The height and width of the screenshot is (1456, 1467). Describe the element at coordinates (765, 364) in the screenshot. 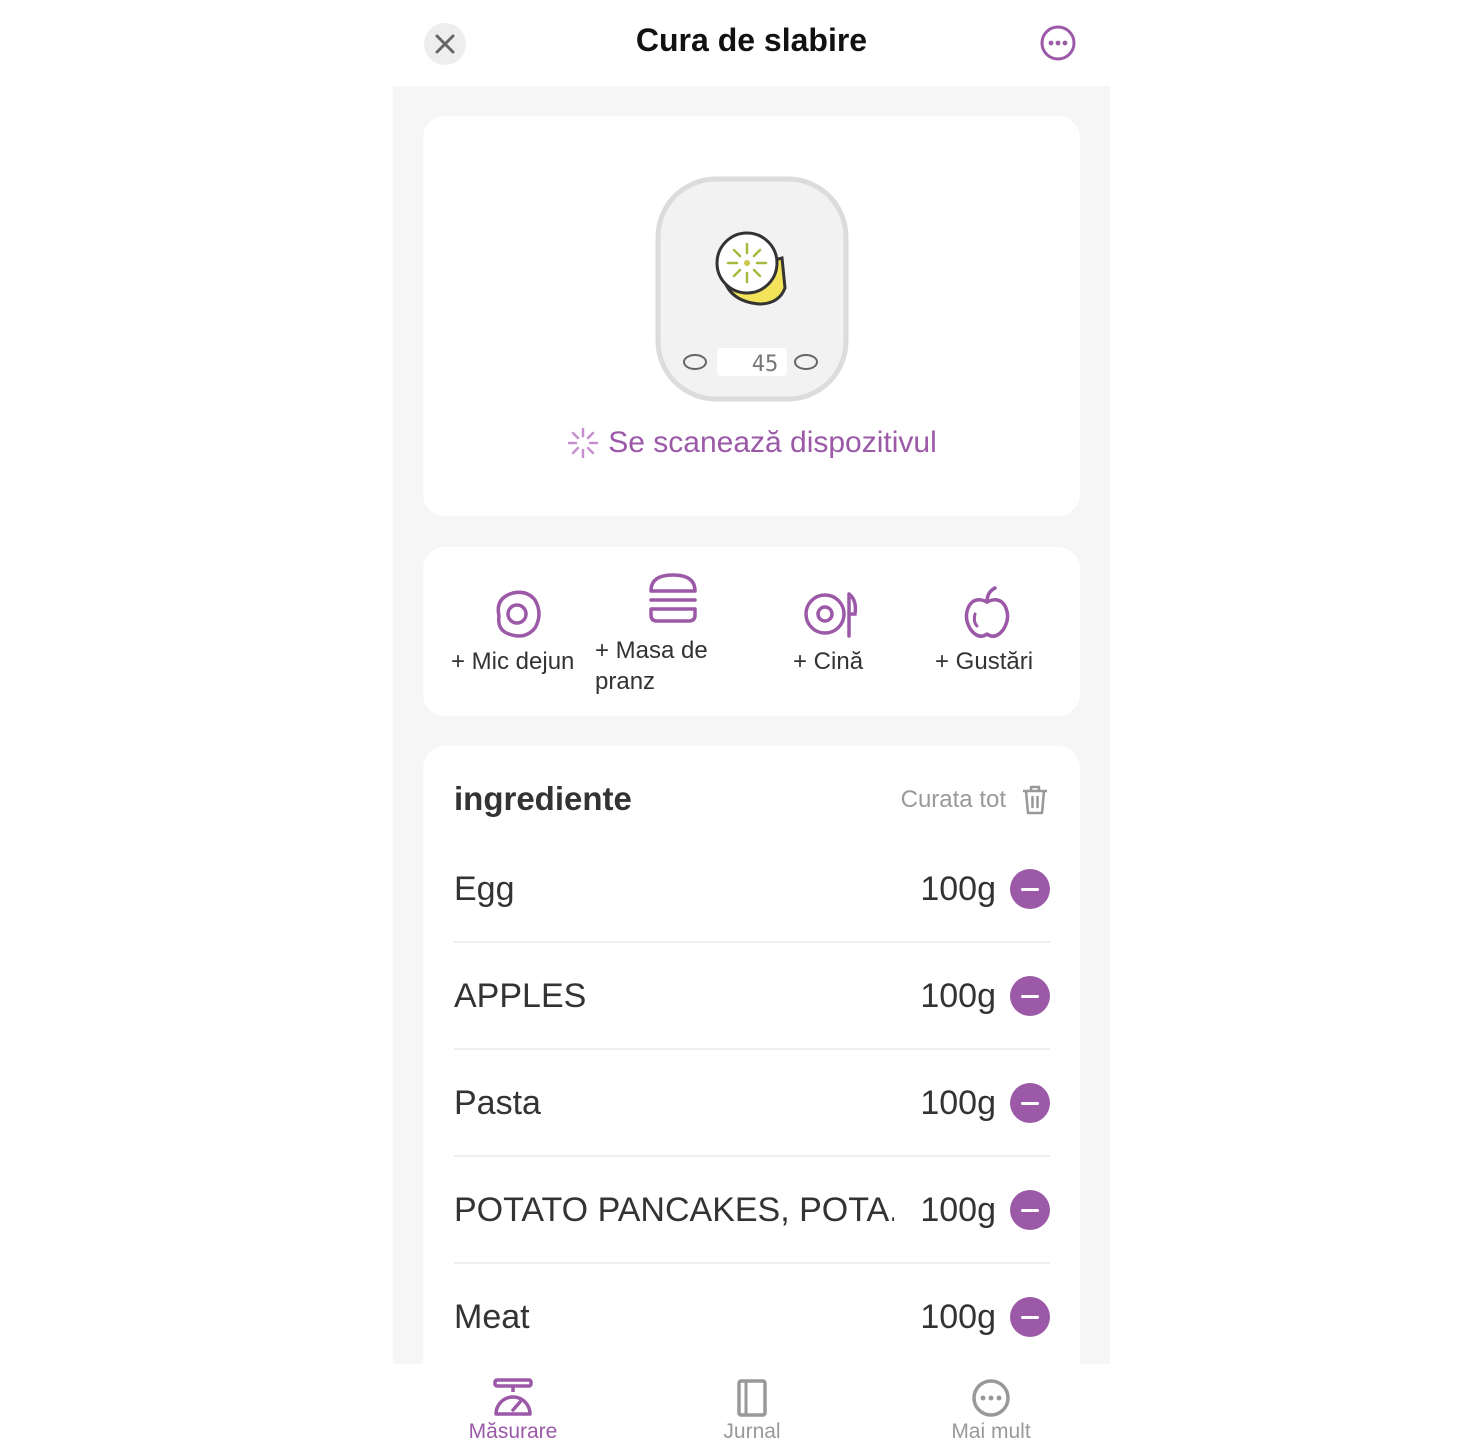

I see `scale-display: 45` at that location.